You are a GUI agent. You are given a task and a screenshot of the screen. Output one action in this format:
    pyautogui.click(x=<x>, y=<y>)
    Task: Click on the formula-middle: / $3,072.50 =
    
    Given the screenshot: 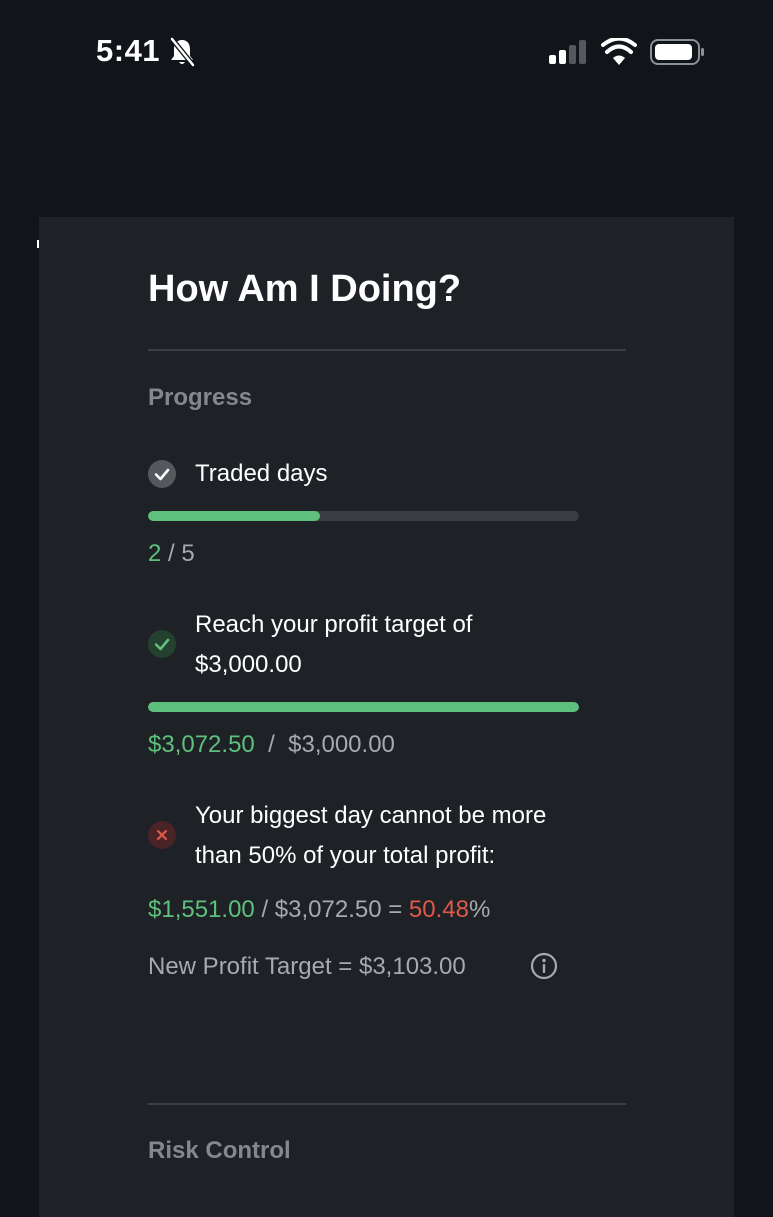 What is the action you would take?
    pyautogui.click(x=331, y=909)
    